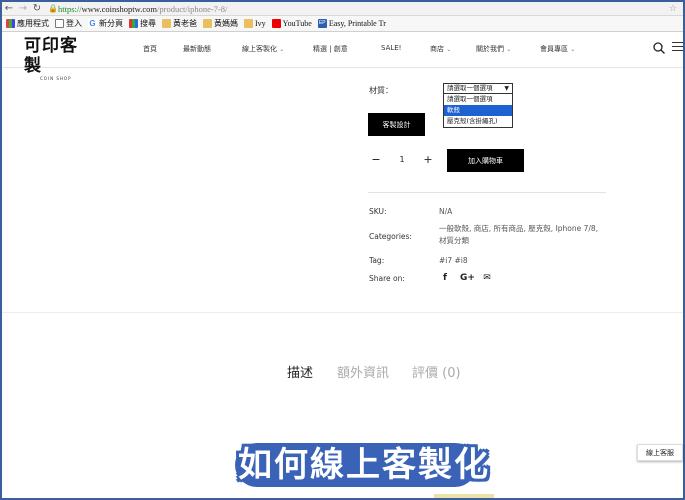  I want to click on bookmark-search: 搜尋, so click(142, 23).